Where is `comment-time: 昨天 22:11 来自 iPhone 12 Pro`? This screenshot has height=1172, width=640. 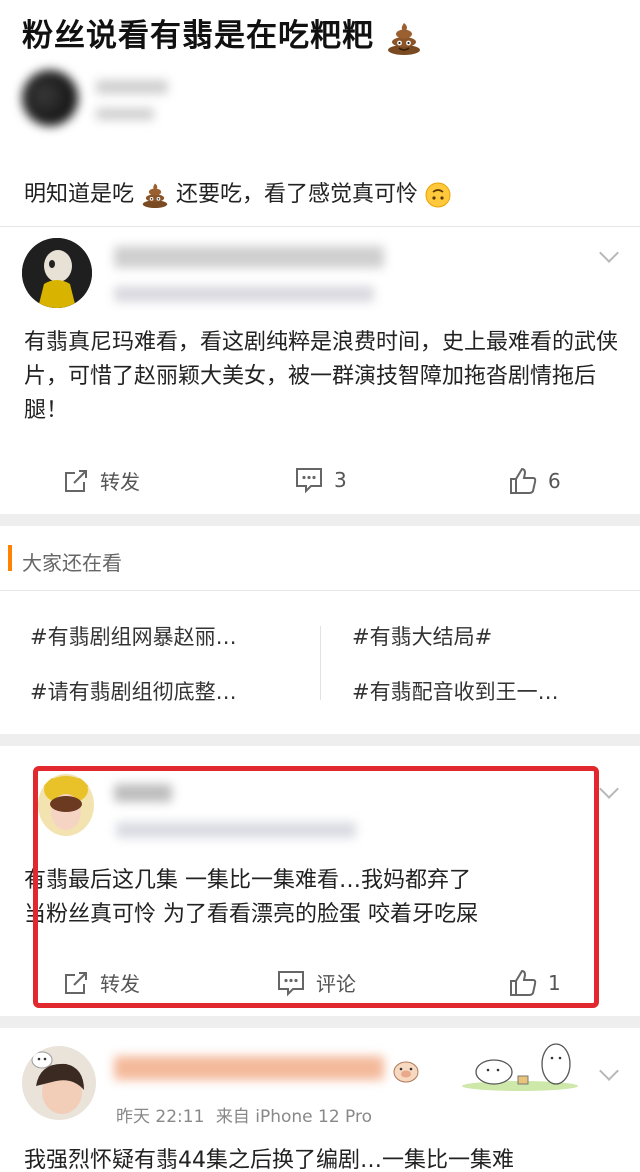
comment-time: 昨天 22:11 来自 iPhone 12 Pro is located at coordinates (244, 1114).